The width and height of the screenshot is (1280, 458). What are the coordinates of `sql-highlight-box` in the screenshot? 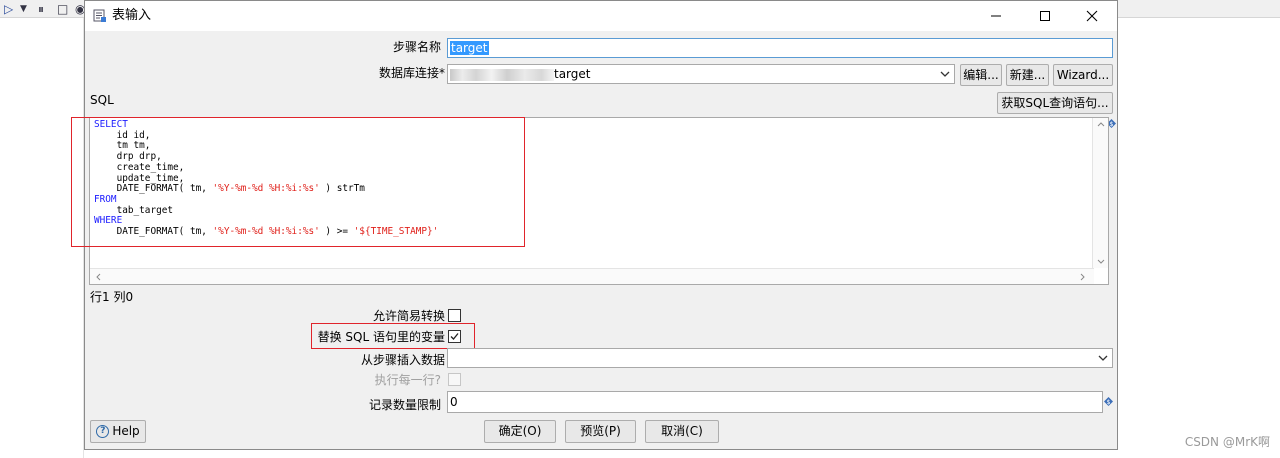 It's located at (298, 182).